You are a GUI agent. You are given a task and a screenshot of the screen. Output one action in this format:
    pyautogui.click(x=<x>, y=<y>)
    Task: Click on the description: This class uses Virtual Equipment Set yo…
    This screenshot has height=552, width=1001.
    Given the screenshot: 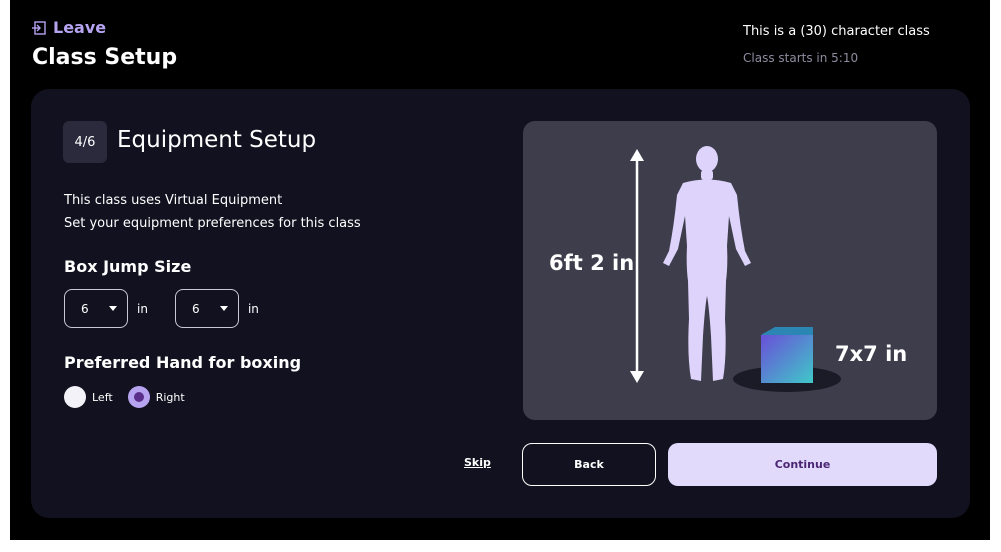 What is the action you would take?
    pyautogui.click(x=212, y=212)
    